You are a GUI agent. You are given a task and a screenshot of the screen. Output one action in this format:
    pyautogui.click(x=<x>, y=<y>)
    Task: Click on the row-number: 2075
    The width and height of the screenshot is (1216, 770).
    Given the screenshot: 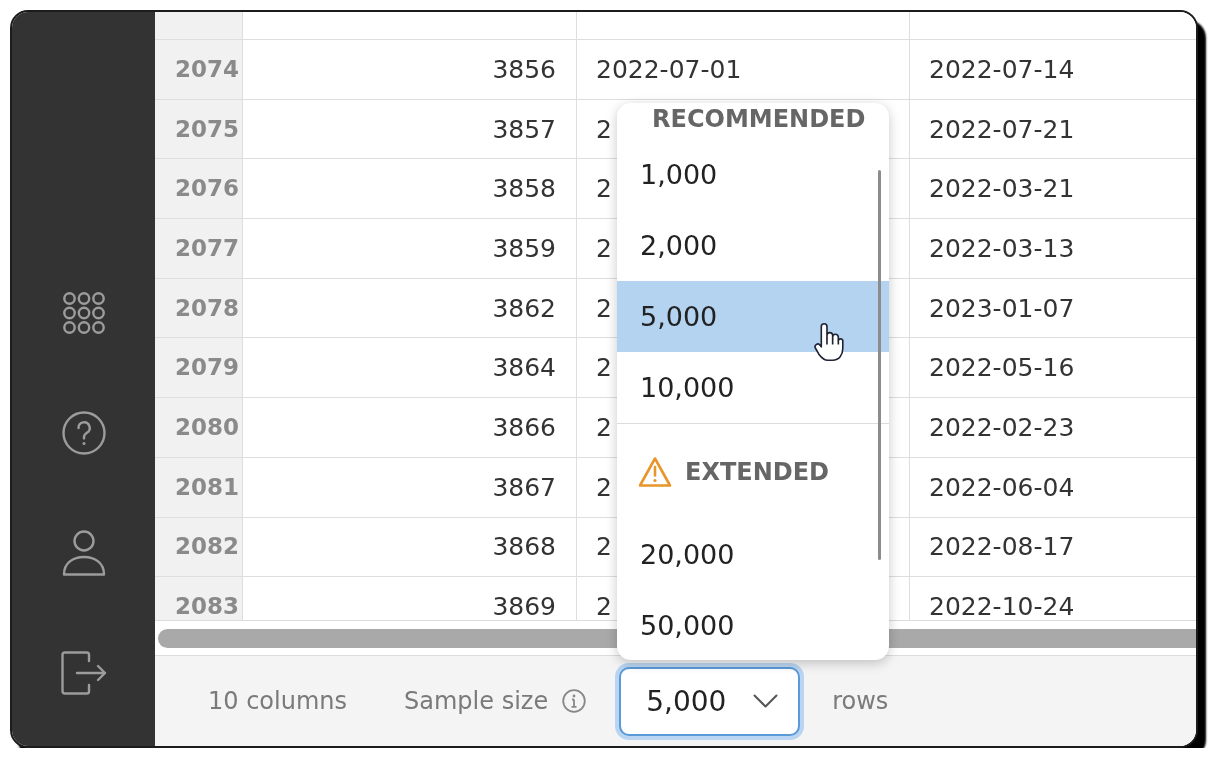 What is the action you would take?
    pyautogui.click(x=207, y=129)
    